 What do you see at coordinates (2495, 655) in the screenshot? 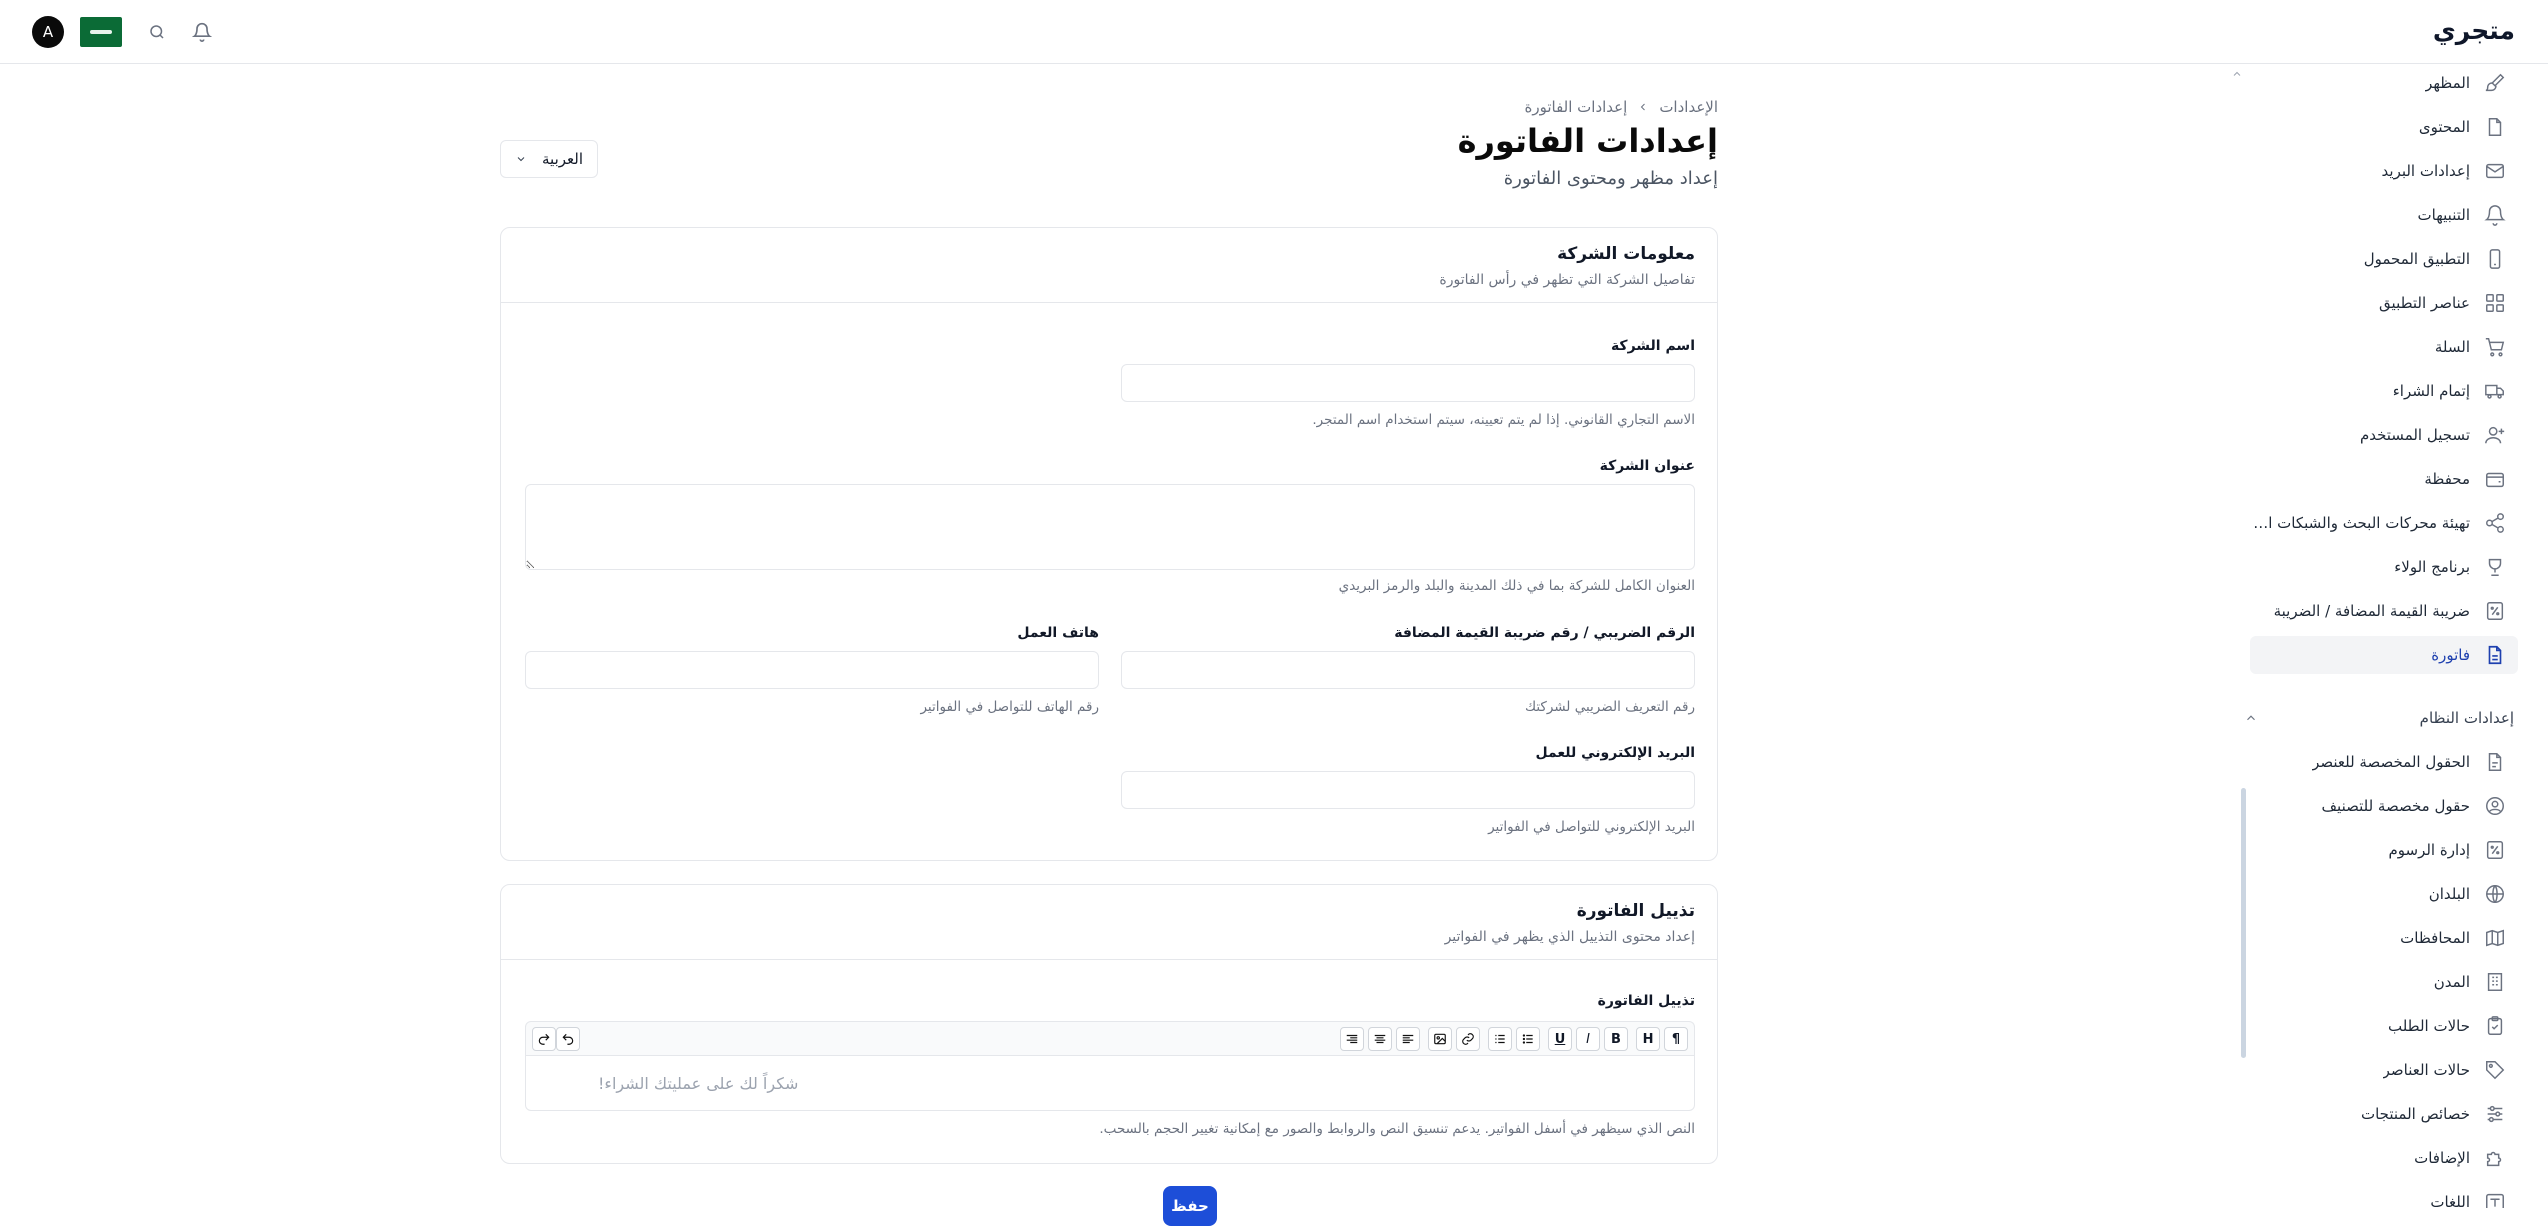
I see `invoice-icon` at bounding box center [2495, 655].